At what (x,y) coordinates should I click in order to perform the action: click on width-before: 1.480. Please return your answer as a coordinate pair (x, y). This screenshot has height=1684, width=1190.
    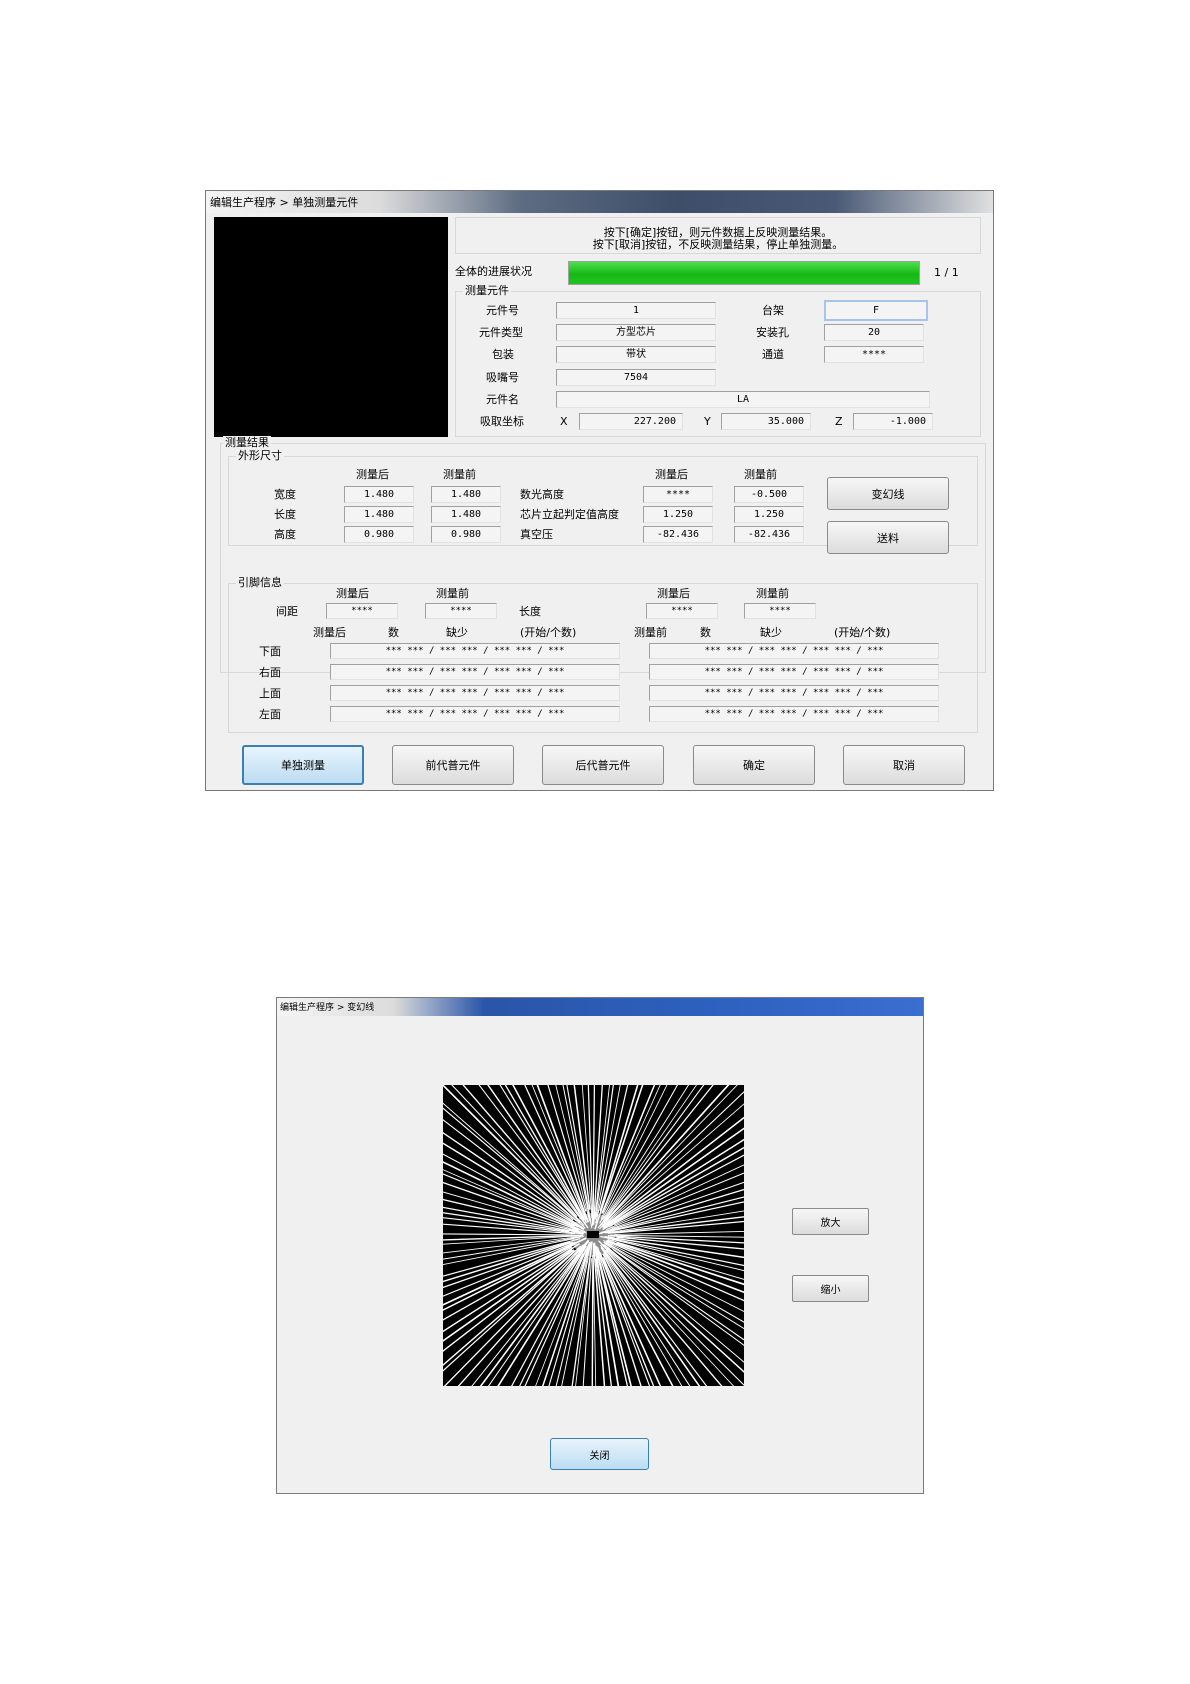
    Looking at the image, I should click on (466, 494).